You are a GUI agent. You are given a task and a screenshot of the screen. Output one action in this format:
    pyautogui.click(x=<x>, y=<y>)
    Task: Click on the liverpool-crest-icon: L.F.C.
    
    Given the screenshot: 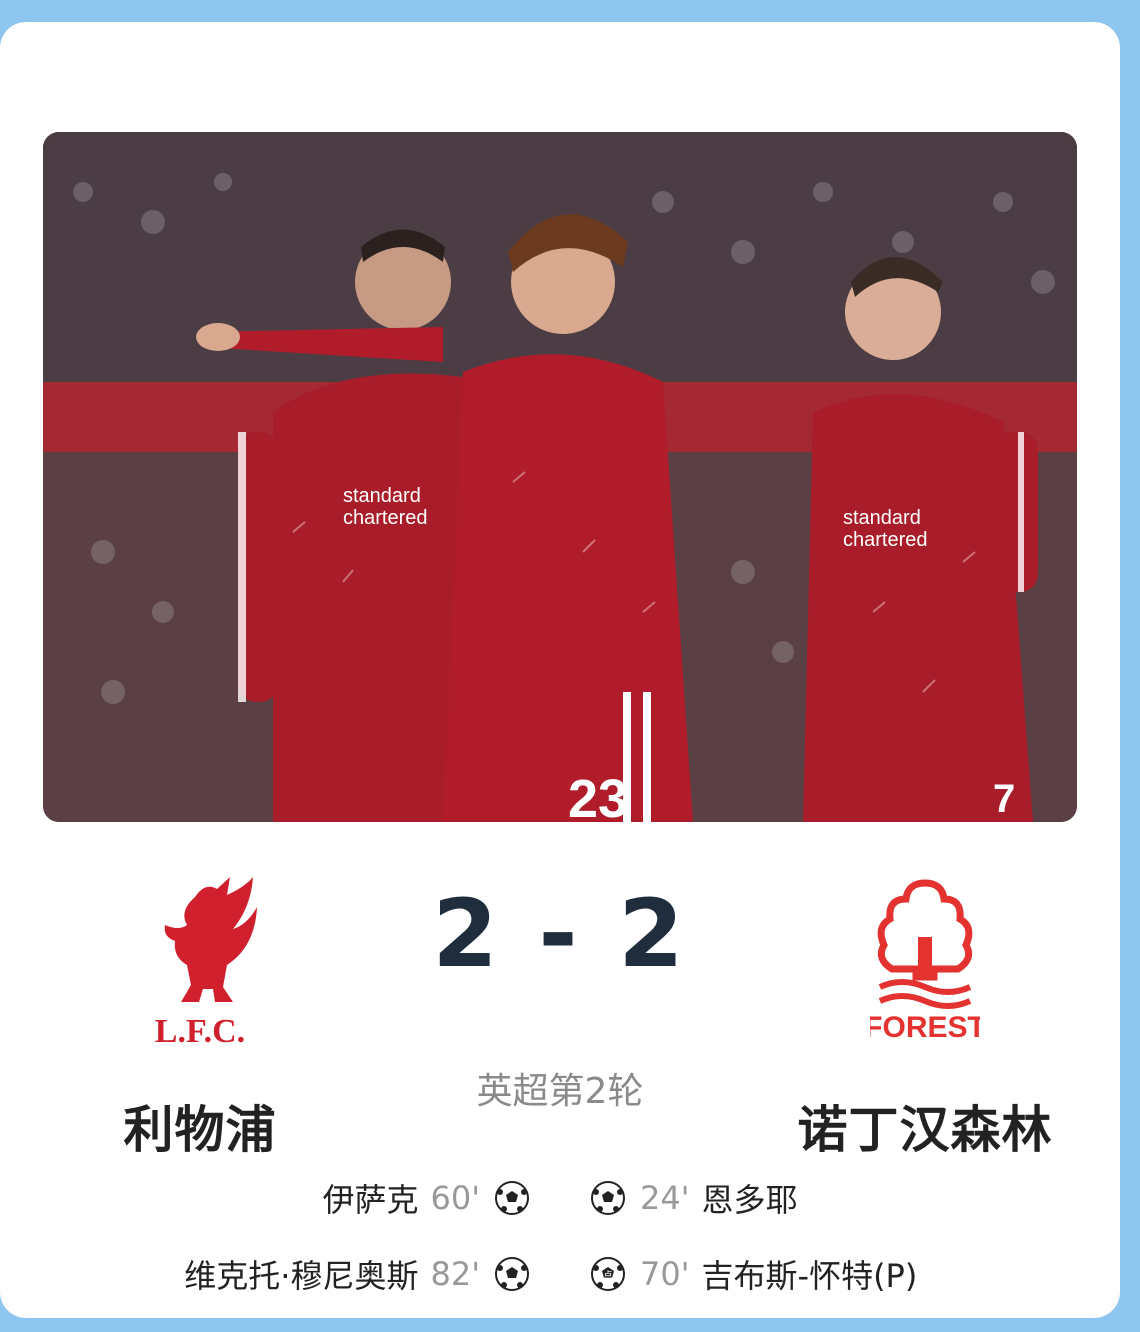 What is the action you would take?
    pyautogui.click(x=200, y=962)
    